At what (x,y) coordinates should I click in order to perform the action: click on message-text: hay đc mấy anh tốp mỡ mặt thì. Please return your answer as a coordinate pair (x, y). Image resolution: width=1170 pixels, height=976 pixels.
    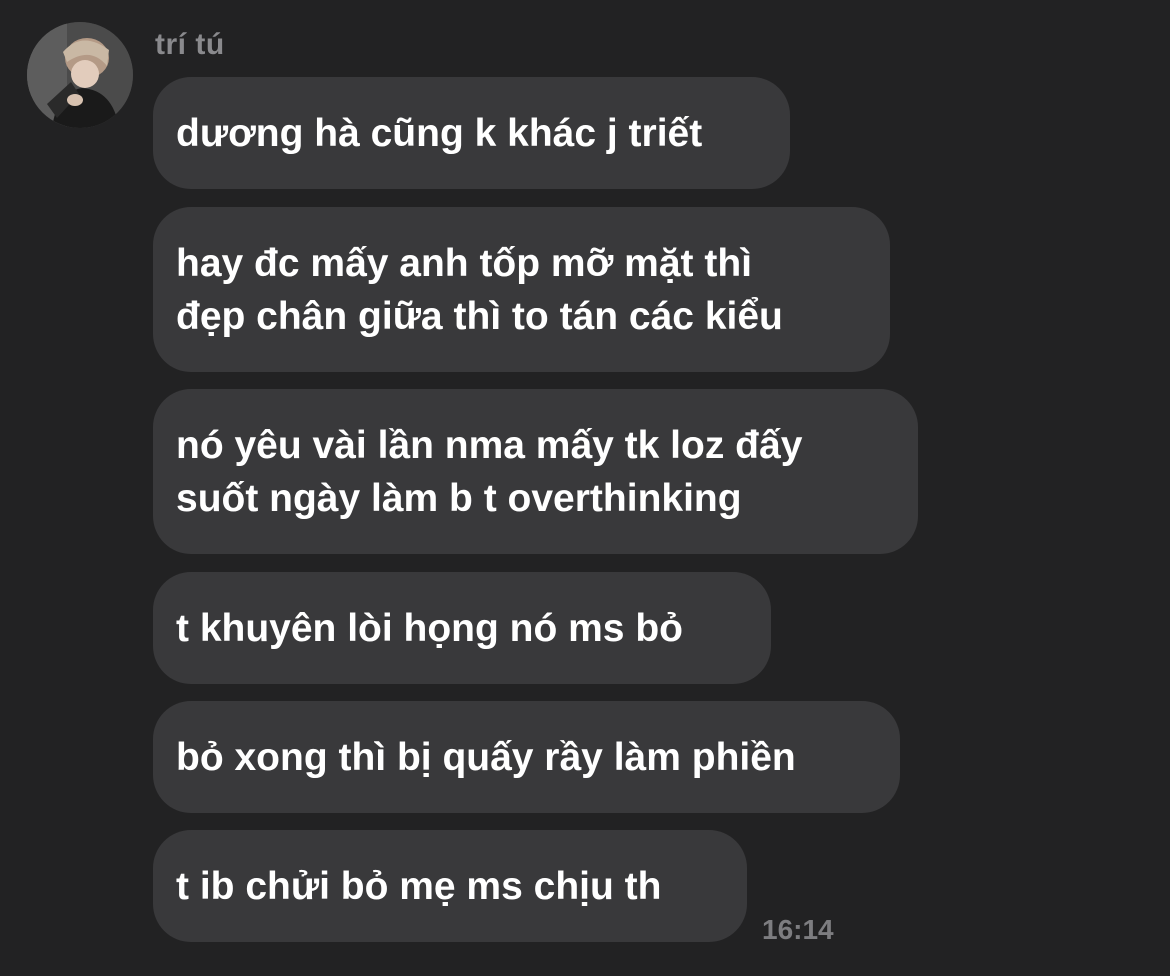
    Looking at the image, I should click on (464, 263).